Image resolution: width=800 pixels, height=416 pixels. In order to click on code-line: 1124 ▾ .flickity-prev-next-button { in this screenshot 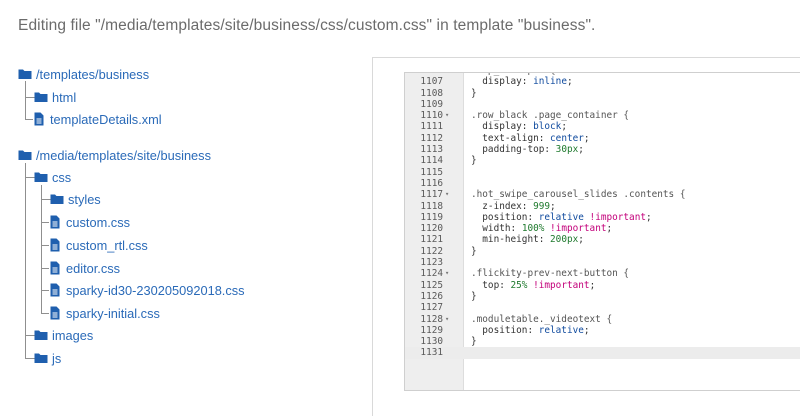, I will do `click(602, 273)`.